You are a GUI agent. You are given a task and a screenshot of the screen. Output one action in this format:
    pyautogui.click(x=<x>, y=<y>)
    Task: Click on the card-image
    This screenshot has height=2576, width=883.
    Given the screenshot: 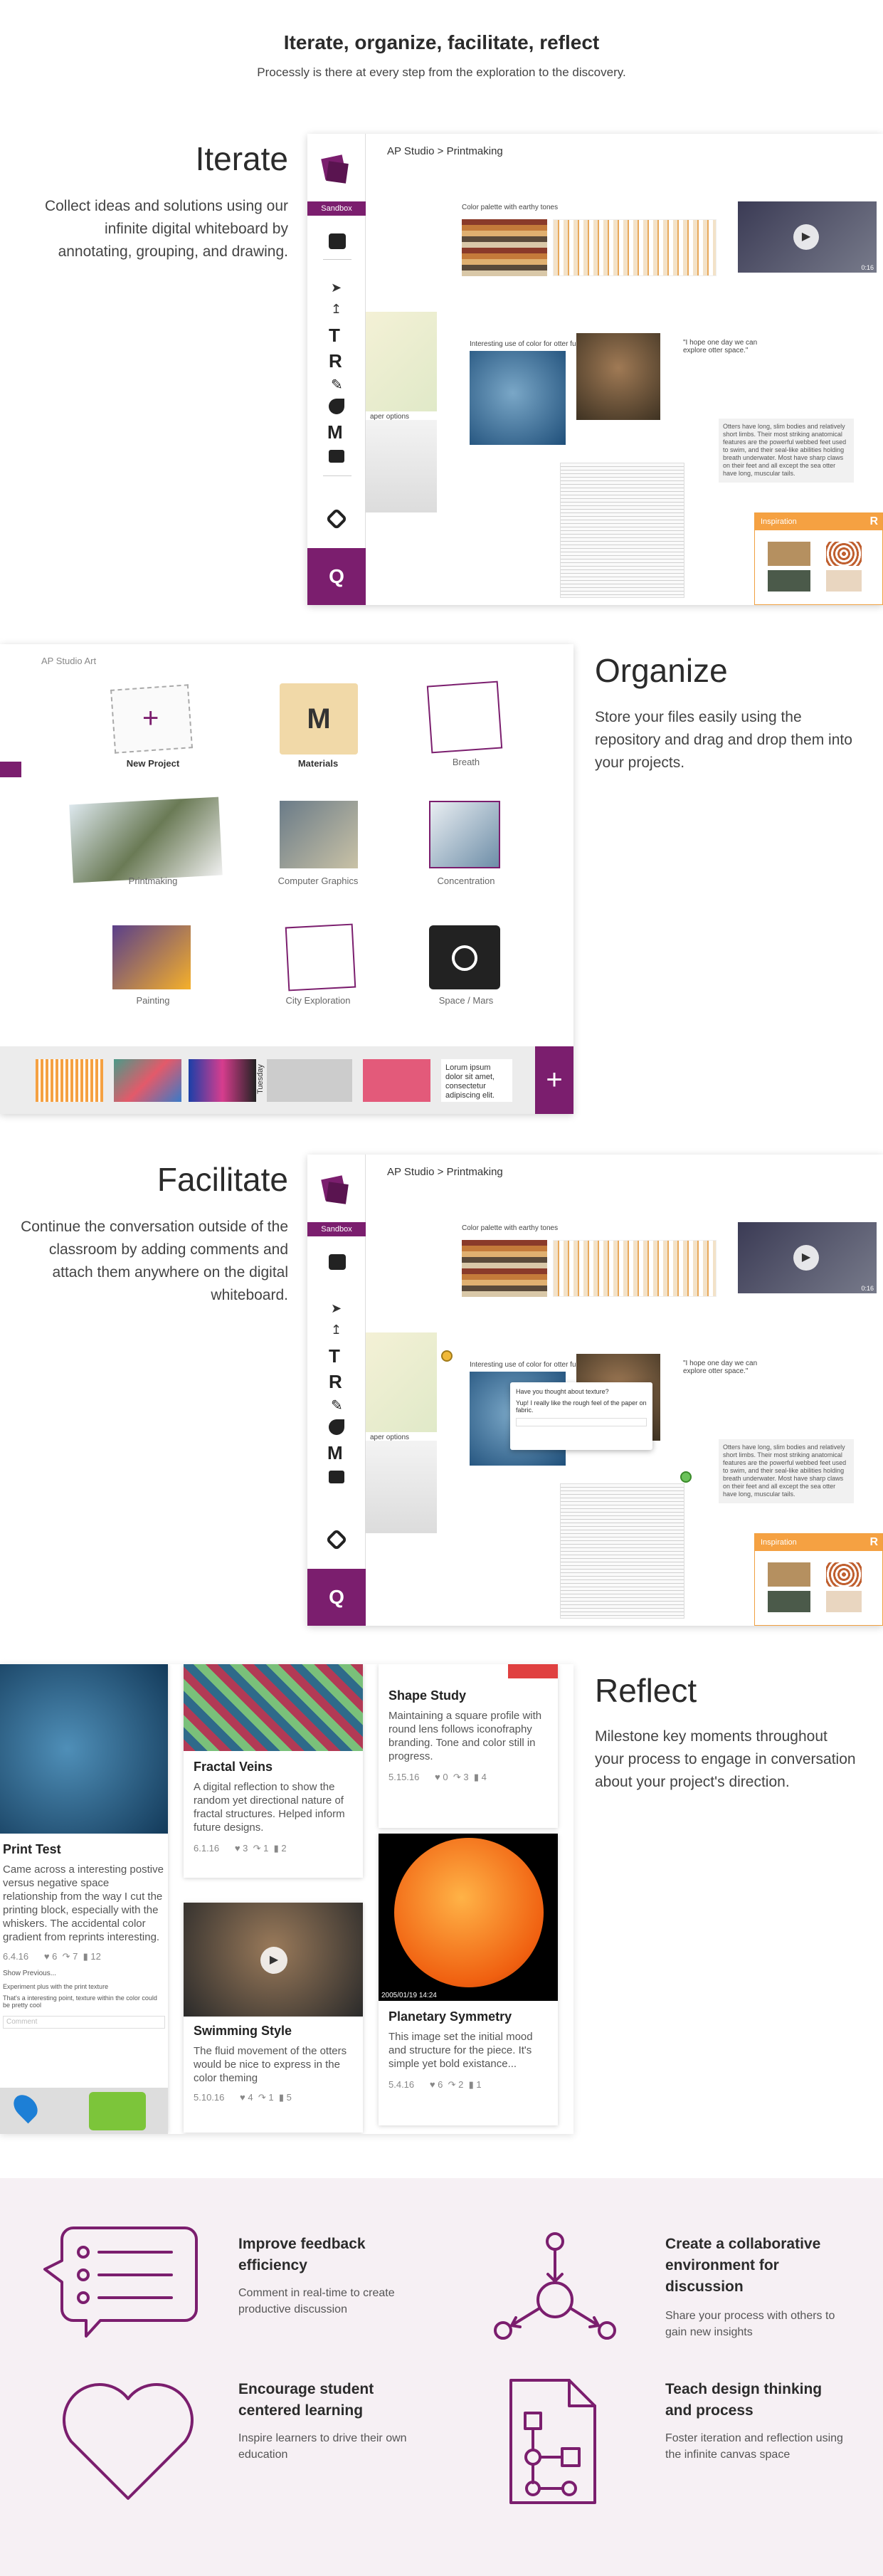 What is the action you would take?
    pyautogui.click(x=468, y=1671)
    